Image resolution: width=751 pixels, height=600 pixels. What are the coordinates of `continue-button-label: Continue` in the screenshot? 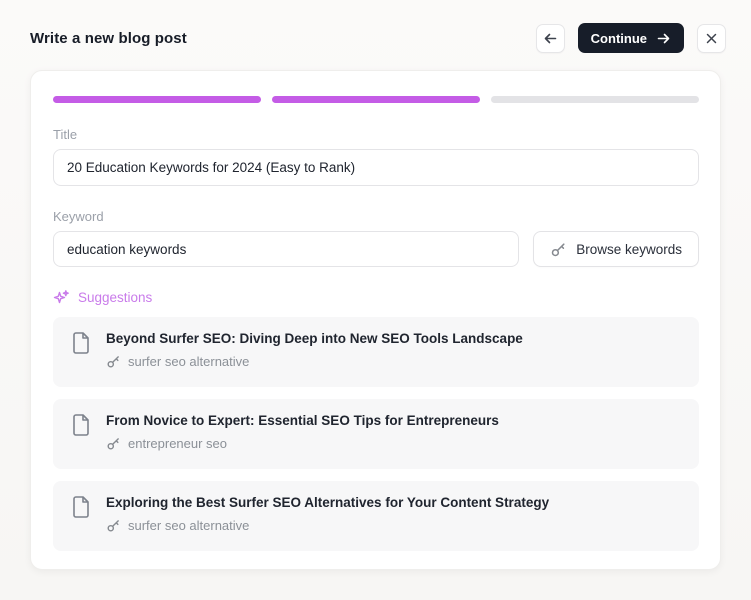 It's located at (618, 38).